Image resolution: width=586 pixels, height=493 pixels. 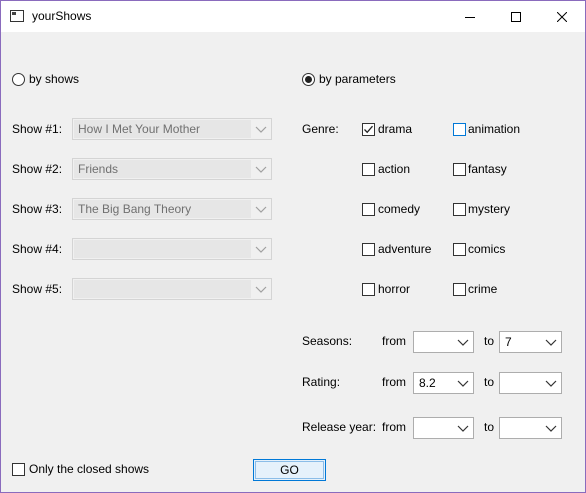 I want to click on close-icon, so click(x=562, y=16).